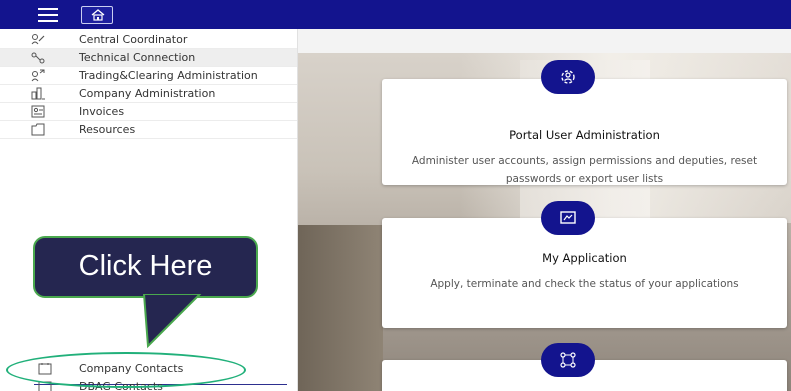 The image size is (791, 391). I want to click on callout-text: Click Here, so click(145, 266).